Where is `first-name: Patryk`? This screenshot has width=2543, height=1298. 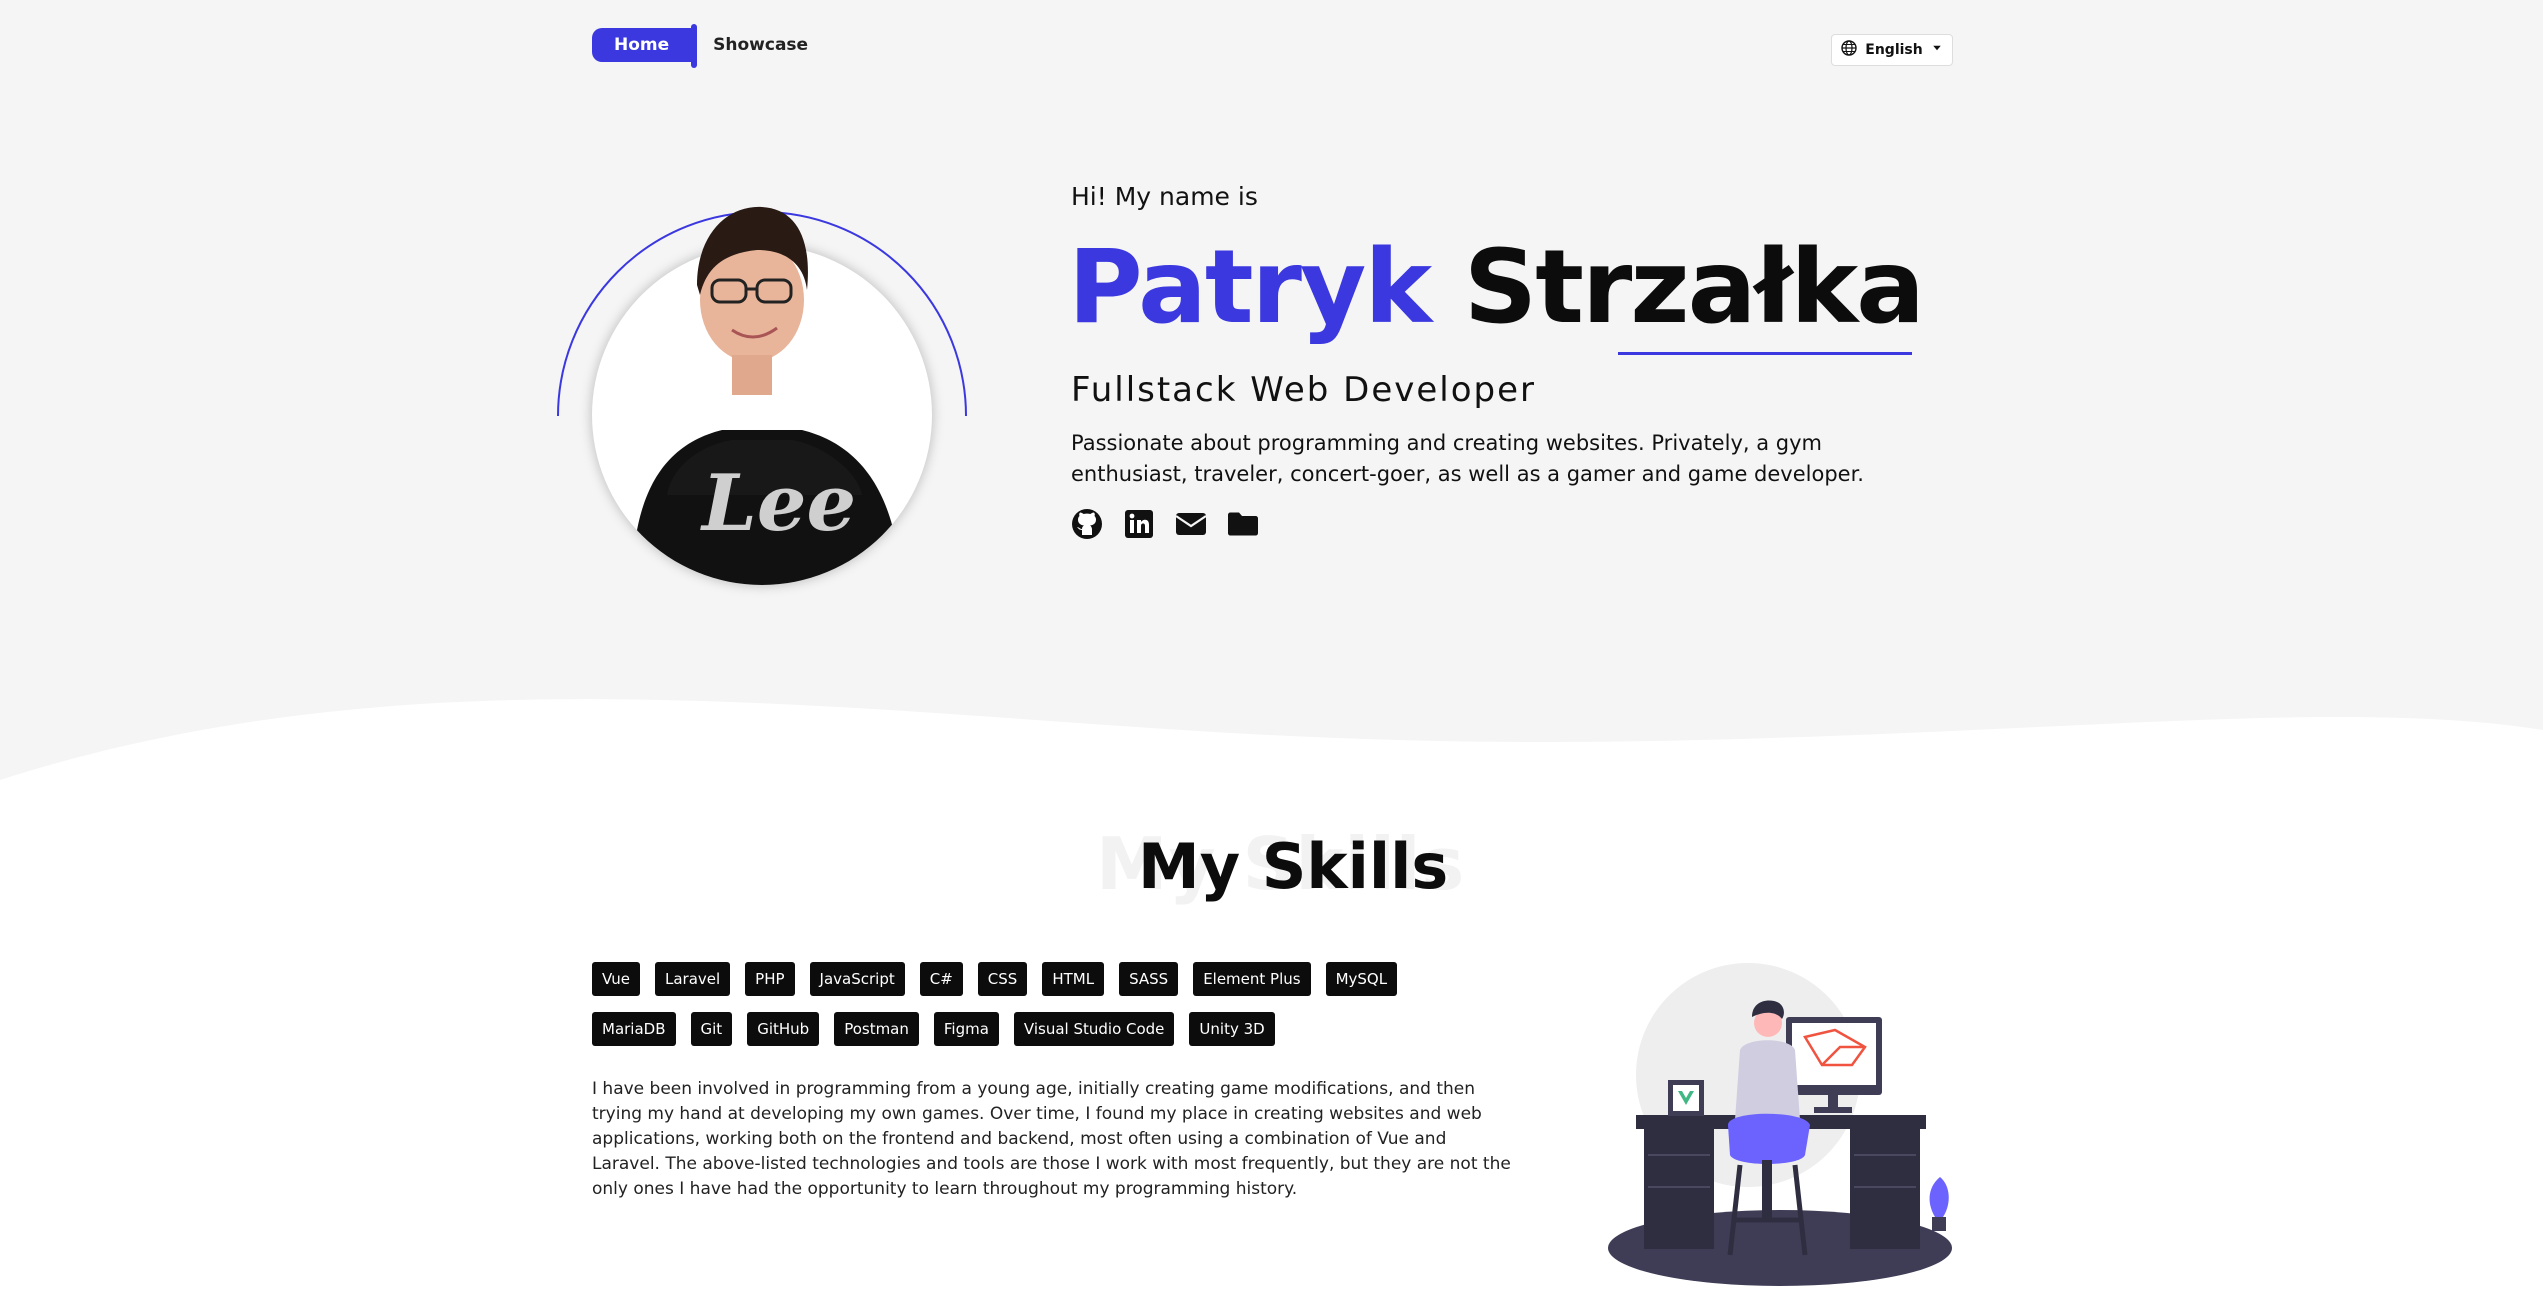
first-name: Patryk is located at coordinates (1250, 287).